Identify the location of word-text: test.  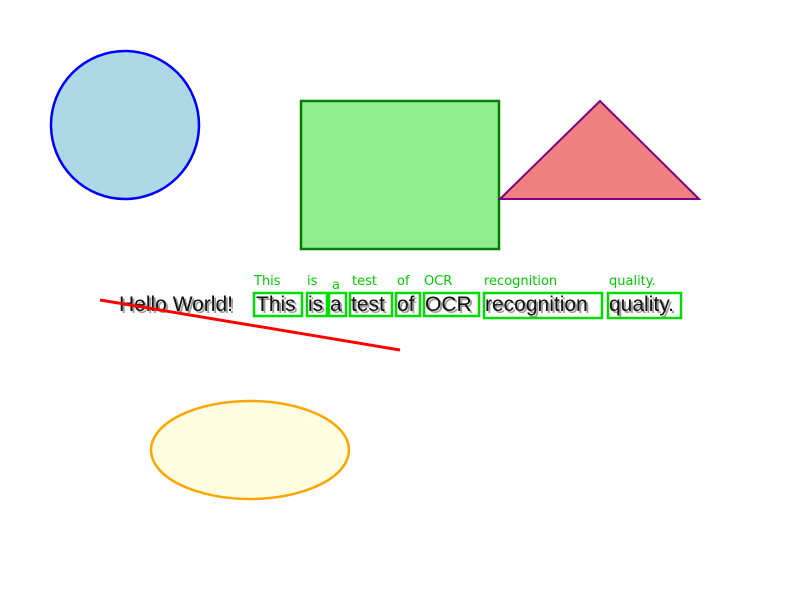
(368, 304).